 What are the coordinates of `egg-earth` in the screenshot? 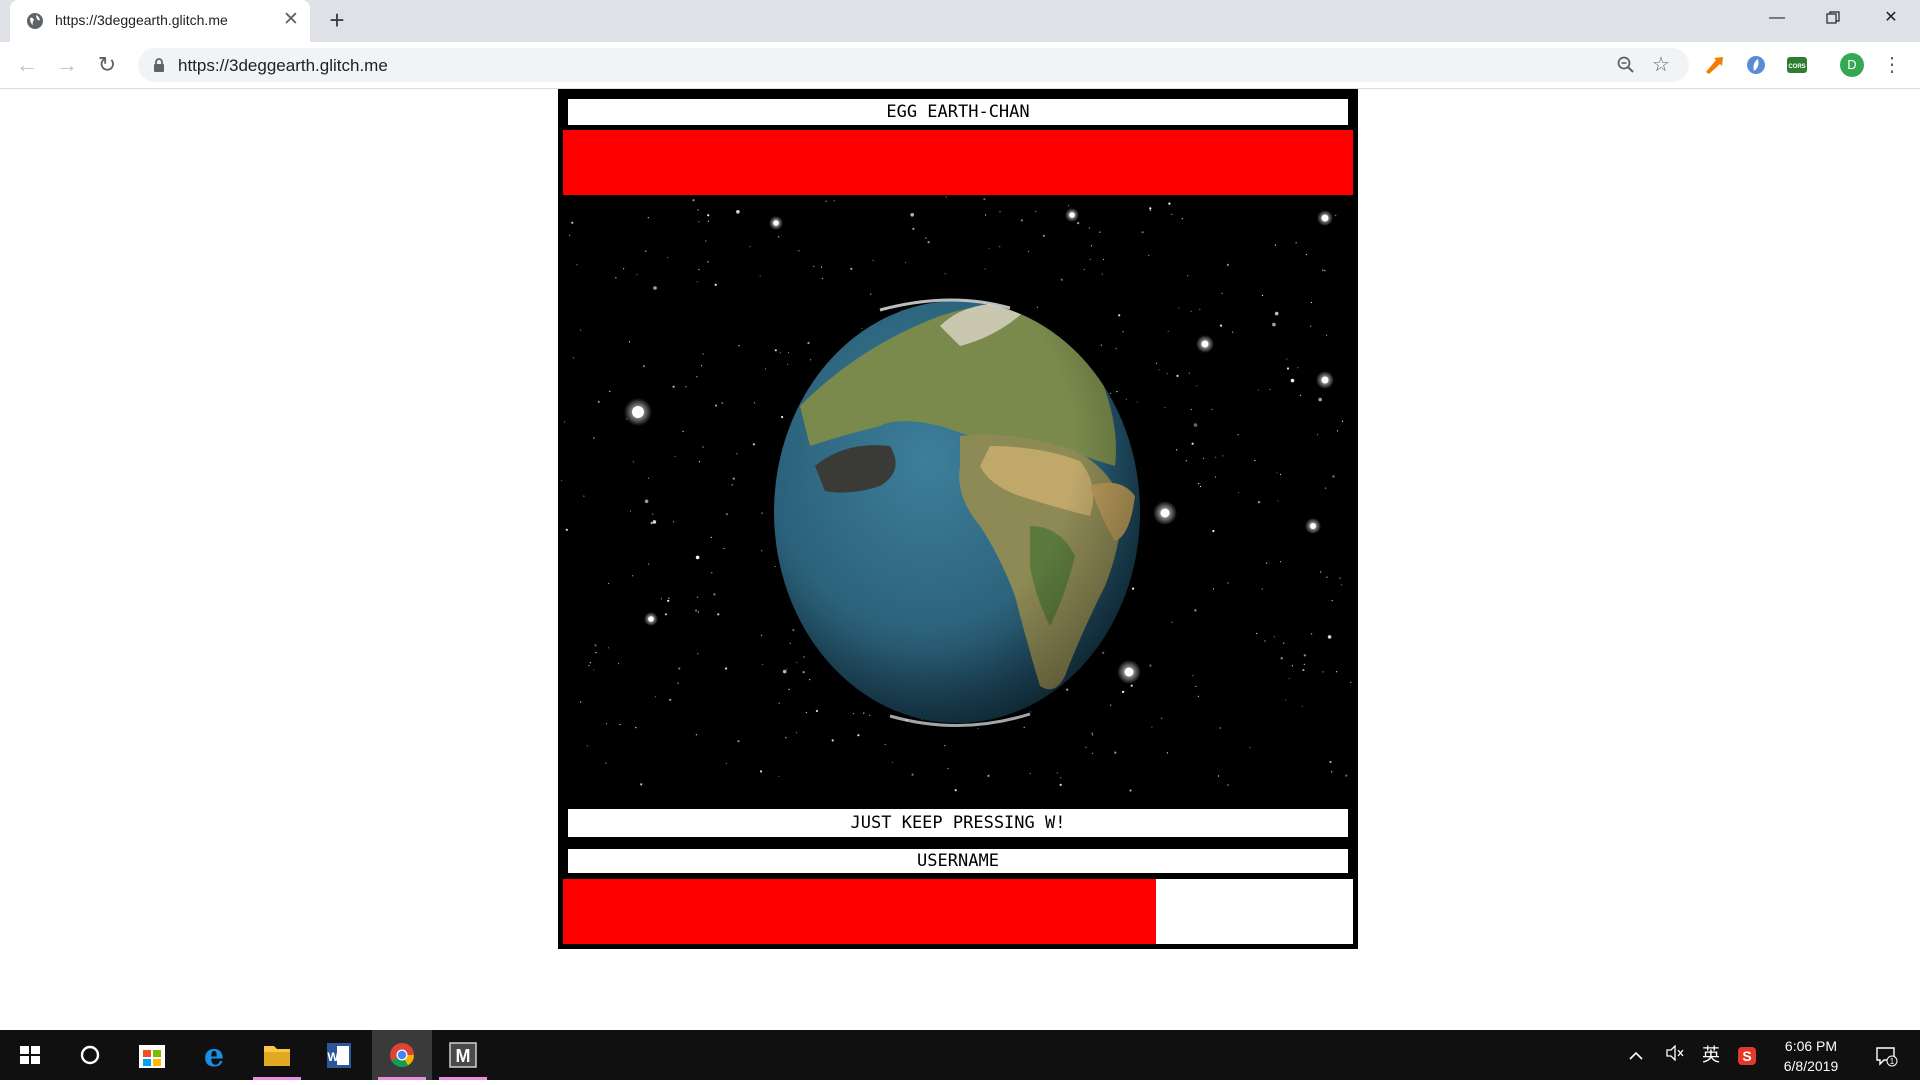 It's located at (957, 513).